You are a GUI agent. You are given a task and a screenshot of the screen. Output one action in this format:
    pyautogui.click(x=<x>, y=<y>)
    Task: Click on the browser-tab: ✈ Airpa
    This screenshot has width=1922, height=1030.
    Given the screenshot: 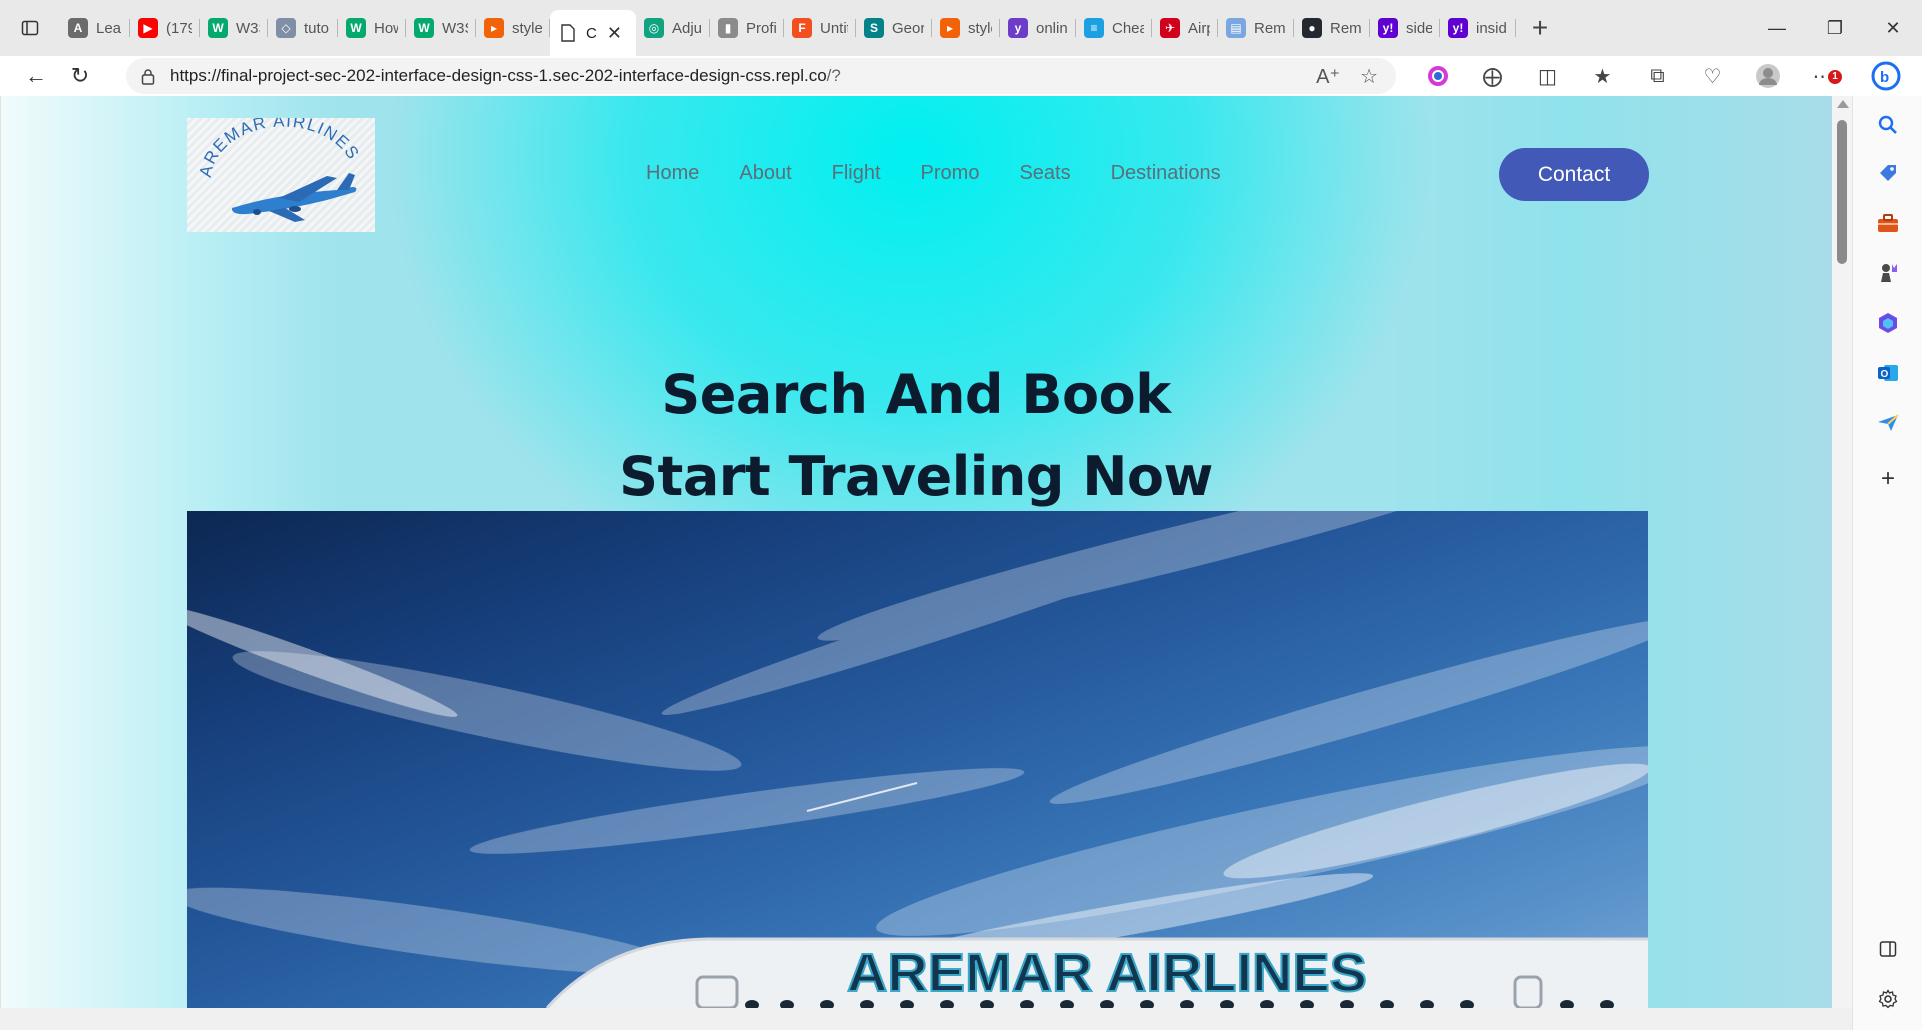 What is the action you would take?
    pyautogui.click(x=1185, y=28)
    